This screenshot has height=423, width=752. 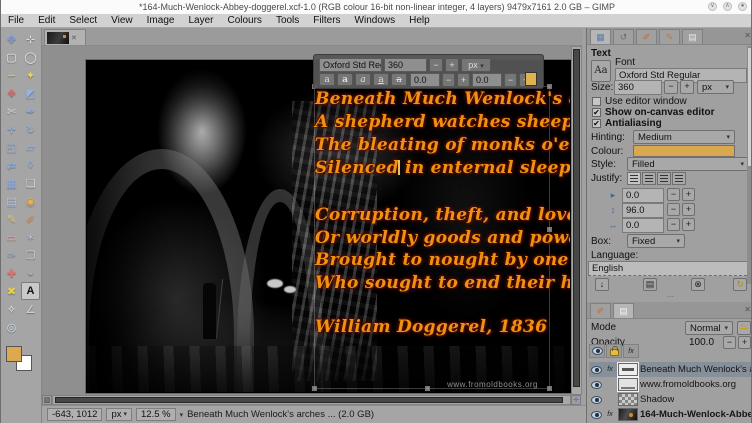 What do you see at coordinates (510, 80) in the screenshot?
I see `editor-kerning-minus-button: −` at bounding box center [510, 80].